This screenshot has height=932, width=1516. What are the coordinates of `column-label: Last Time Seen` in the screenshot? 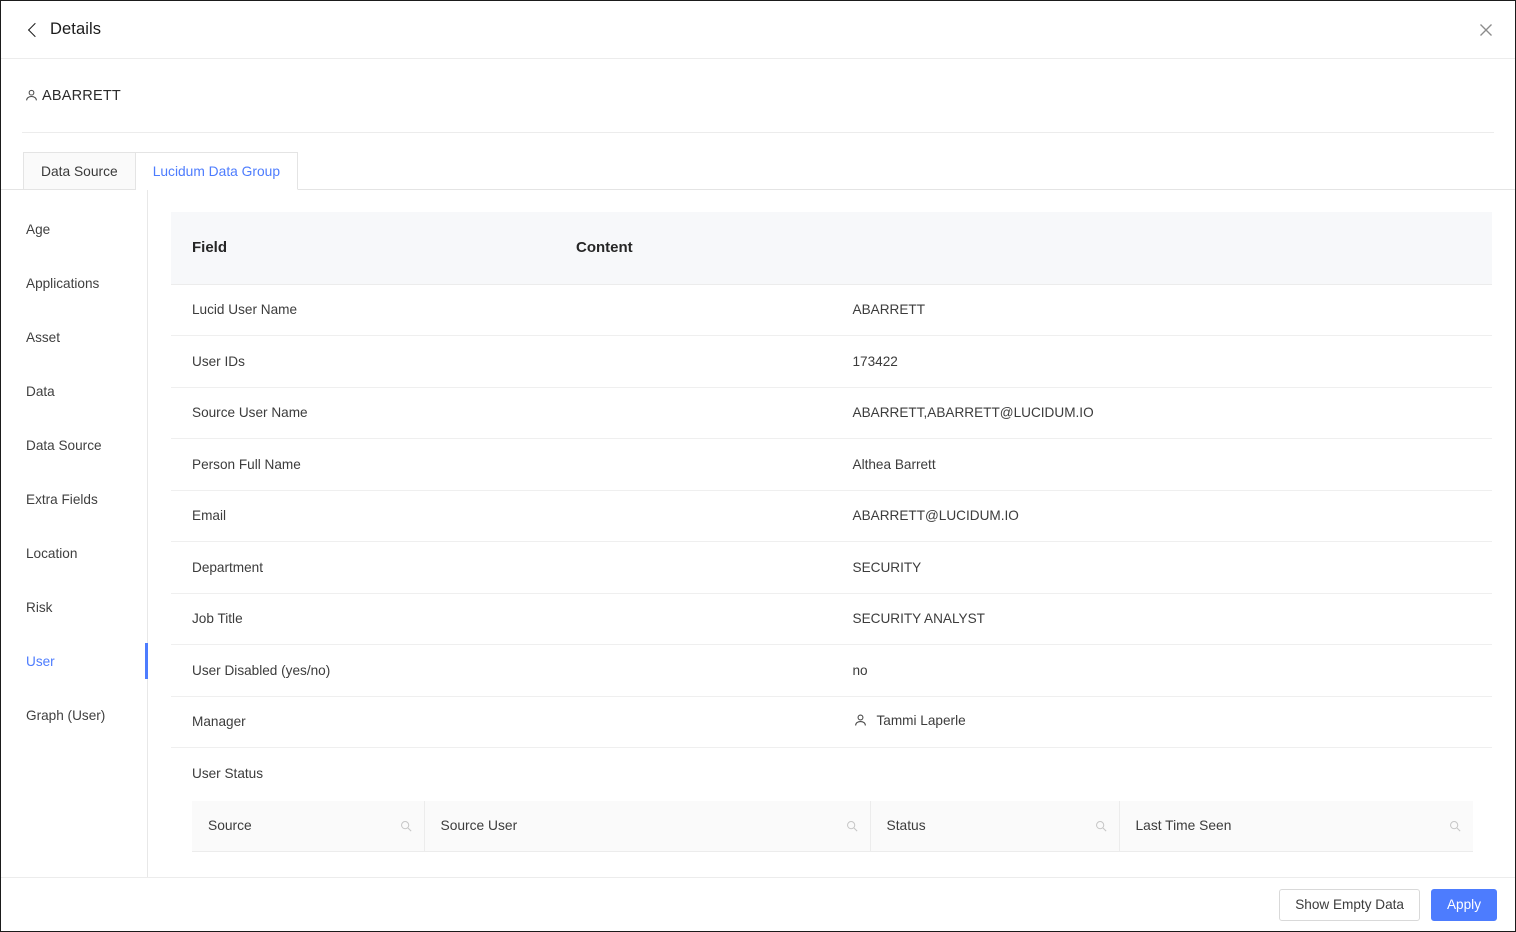 It's located at (1183, 826).